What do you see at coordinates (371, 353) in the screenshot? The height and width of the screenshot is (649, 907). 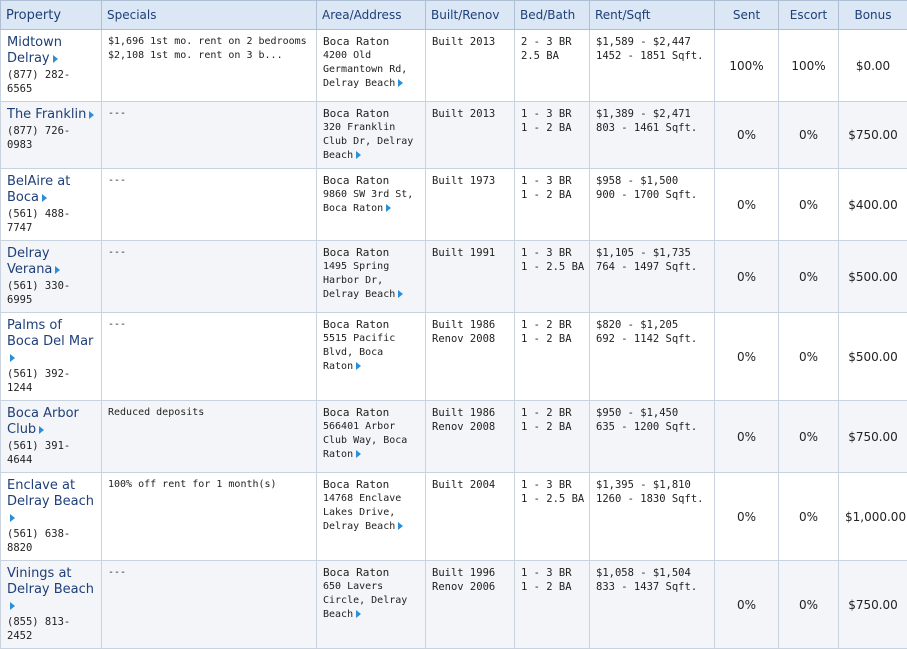 I see `address-link: 5515 Pacific Blvd, Boca Raton` at bounding box center [371, 353].